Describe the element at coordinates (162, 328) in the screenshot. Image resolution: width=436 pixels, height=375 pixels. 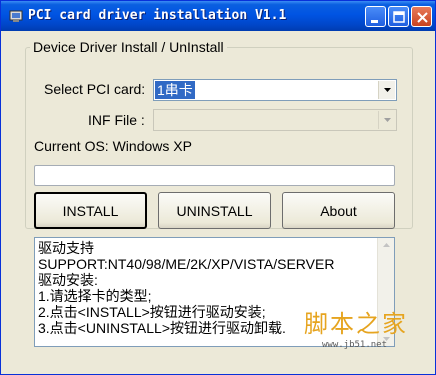
I see `info-line: 3.点击<UNINSTALL>按钮进行驱动卸载.` at that location.